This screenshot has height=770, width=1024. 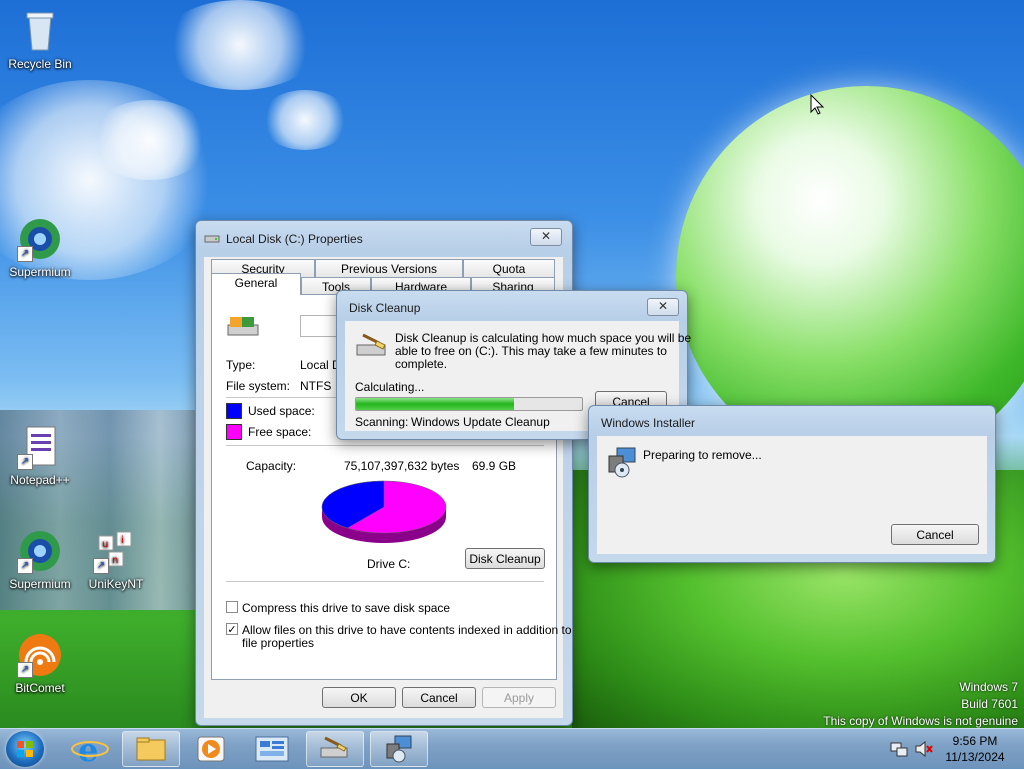 I want to click on start-button, so click(x=25, y=749).